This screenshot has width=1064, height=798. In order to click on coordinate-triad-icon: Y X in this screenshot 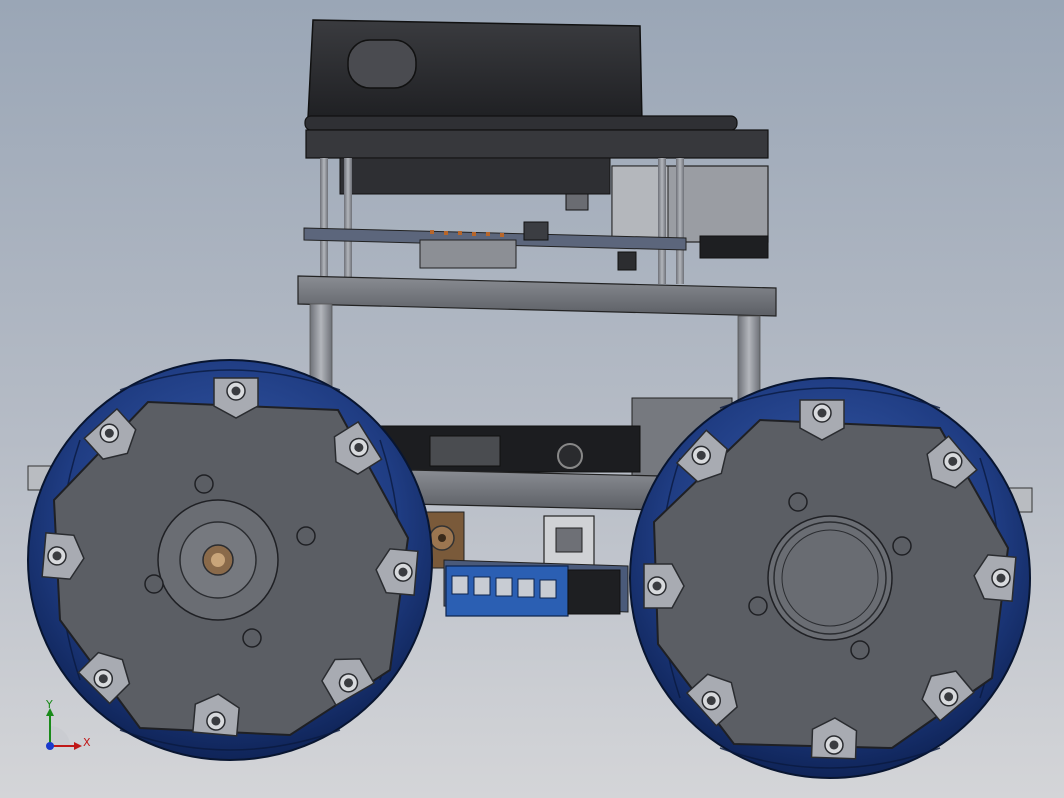, I will do `click(68, 729)`.